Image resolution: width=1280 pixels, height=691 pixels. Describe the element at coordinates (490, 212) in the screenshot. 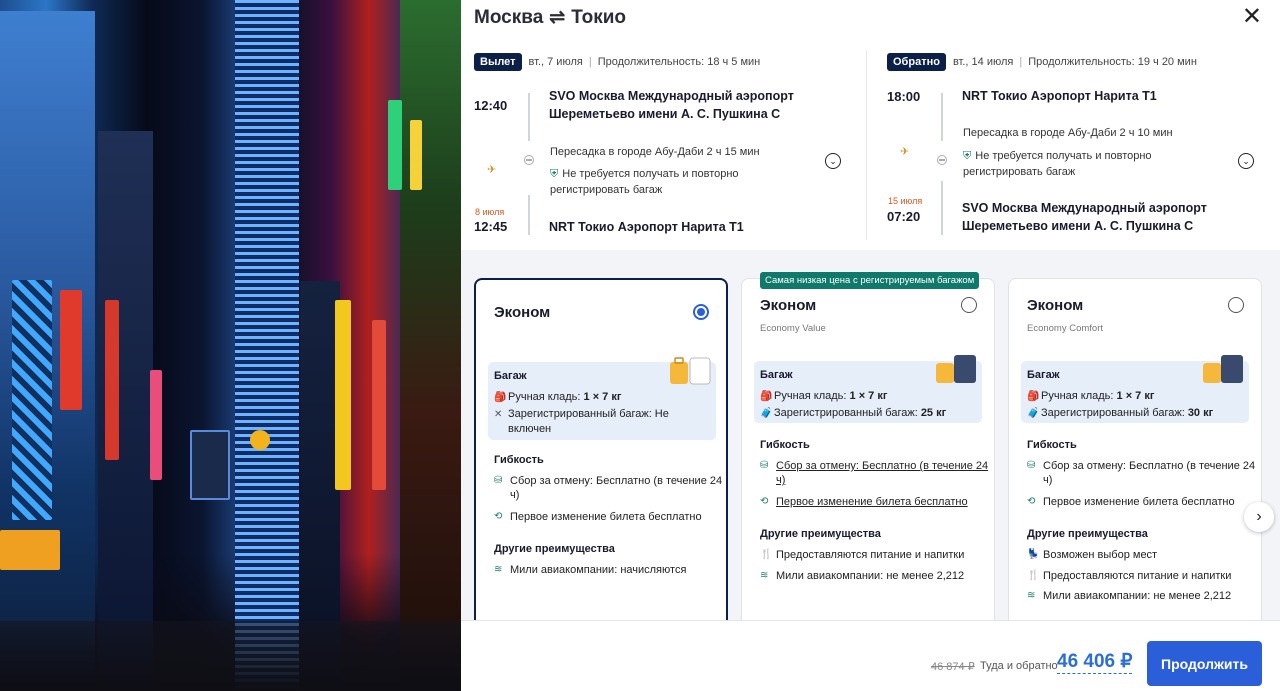

I see `outbound-arr-date: 8 июля` at that location.